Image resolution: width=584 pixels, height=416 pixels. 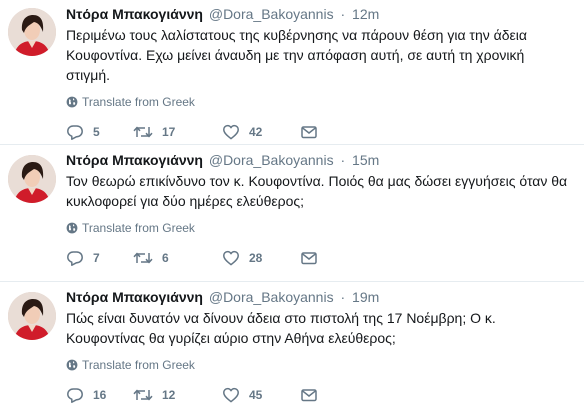 What do you see at coordinates (177, 258) in the screenshot?
I see `retweet-button: 6` at bounding box center [177, 258].